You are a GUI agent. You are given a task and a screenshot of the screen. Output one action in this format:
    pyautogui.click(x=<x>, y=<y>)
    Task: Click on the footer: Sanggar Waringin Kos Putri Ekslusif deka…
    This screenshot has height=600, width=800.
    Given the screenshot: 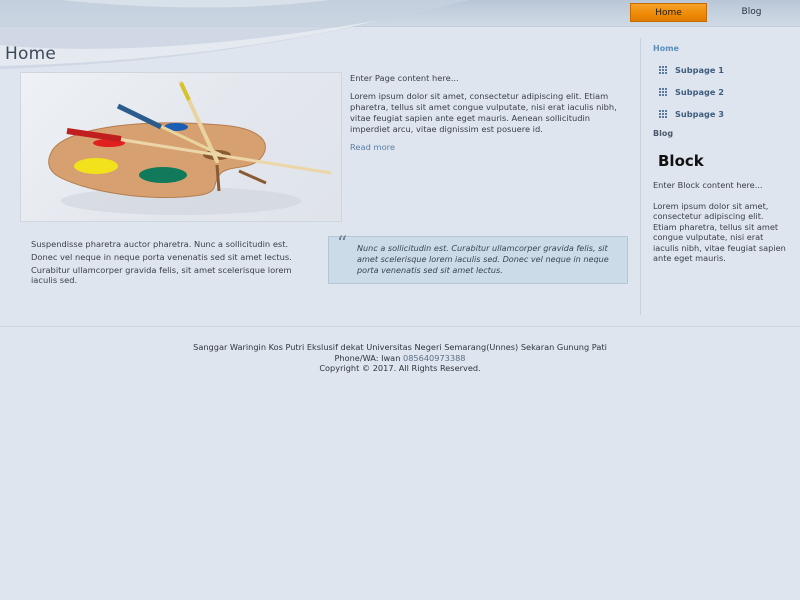 What is the action you would take?
    pyautogui.click(x=400, y=358)
    